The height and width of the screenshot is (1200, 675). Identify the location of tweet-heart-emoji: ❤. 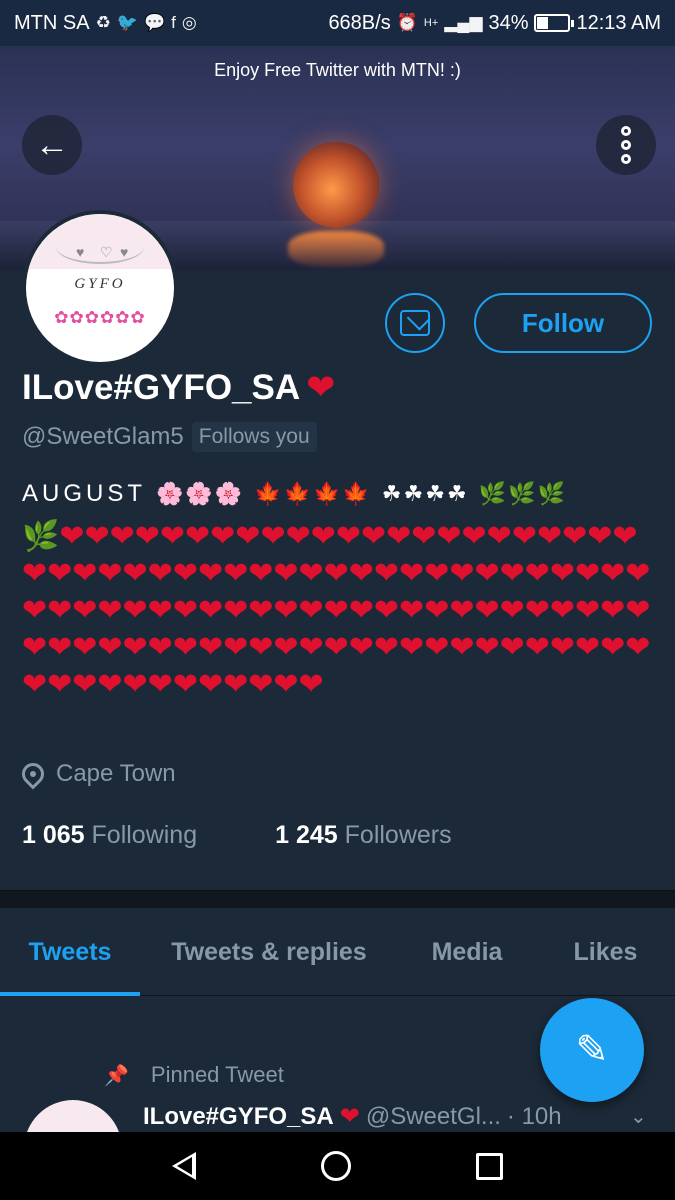
(349, 1116).